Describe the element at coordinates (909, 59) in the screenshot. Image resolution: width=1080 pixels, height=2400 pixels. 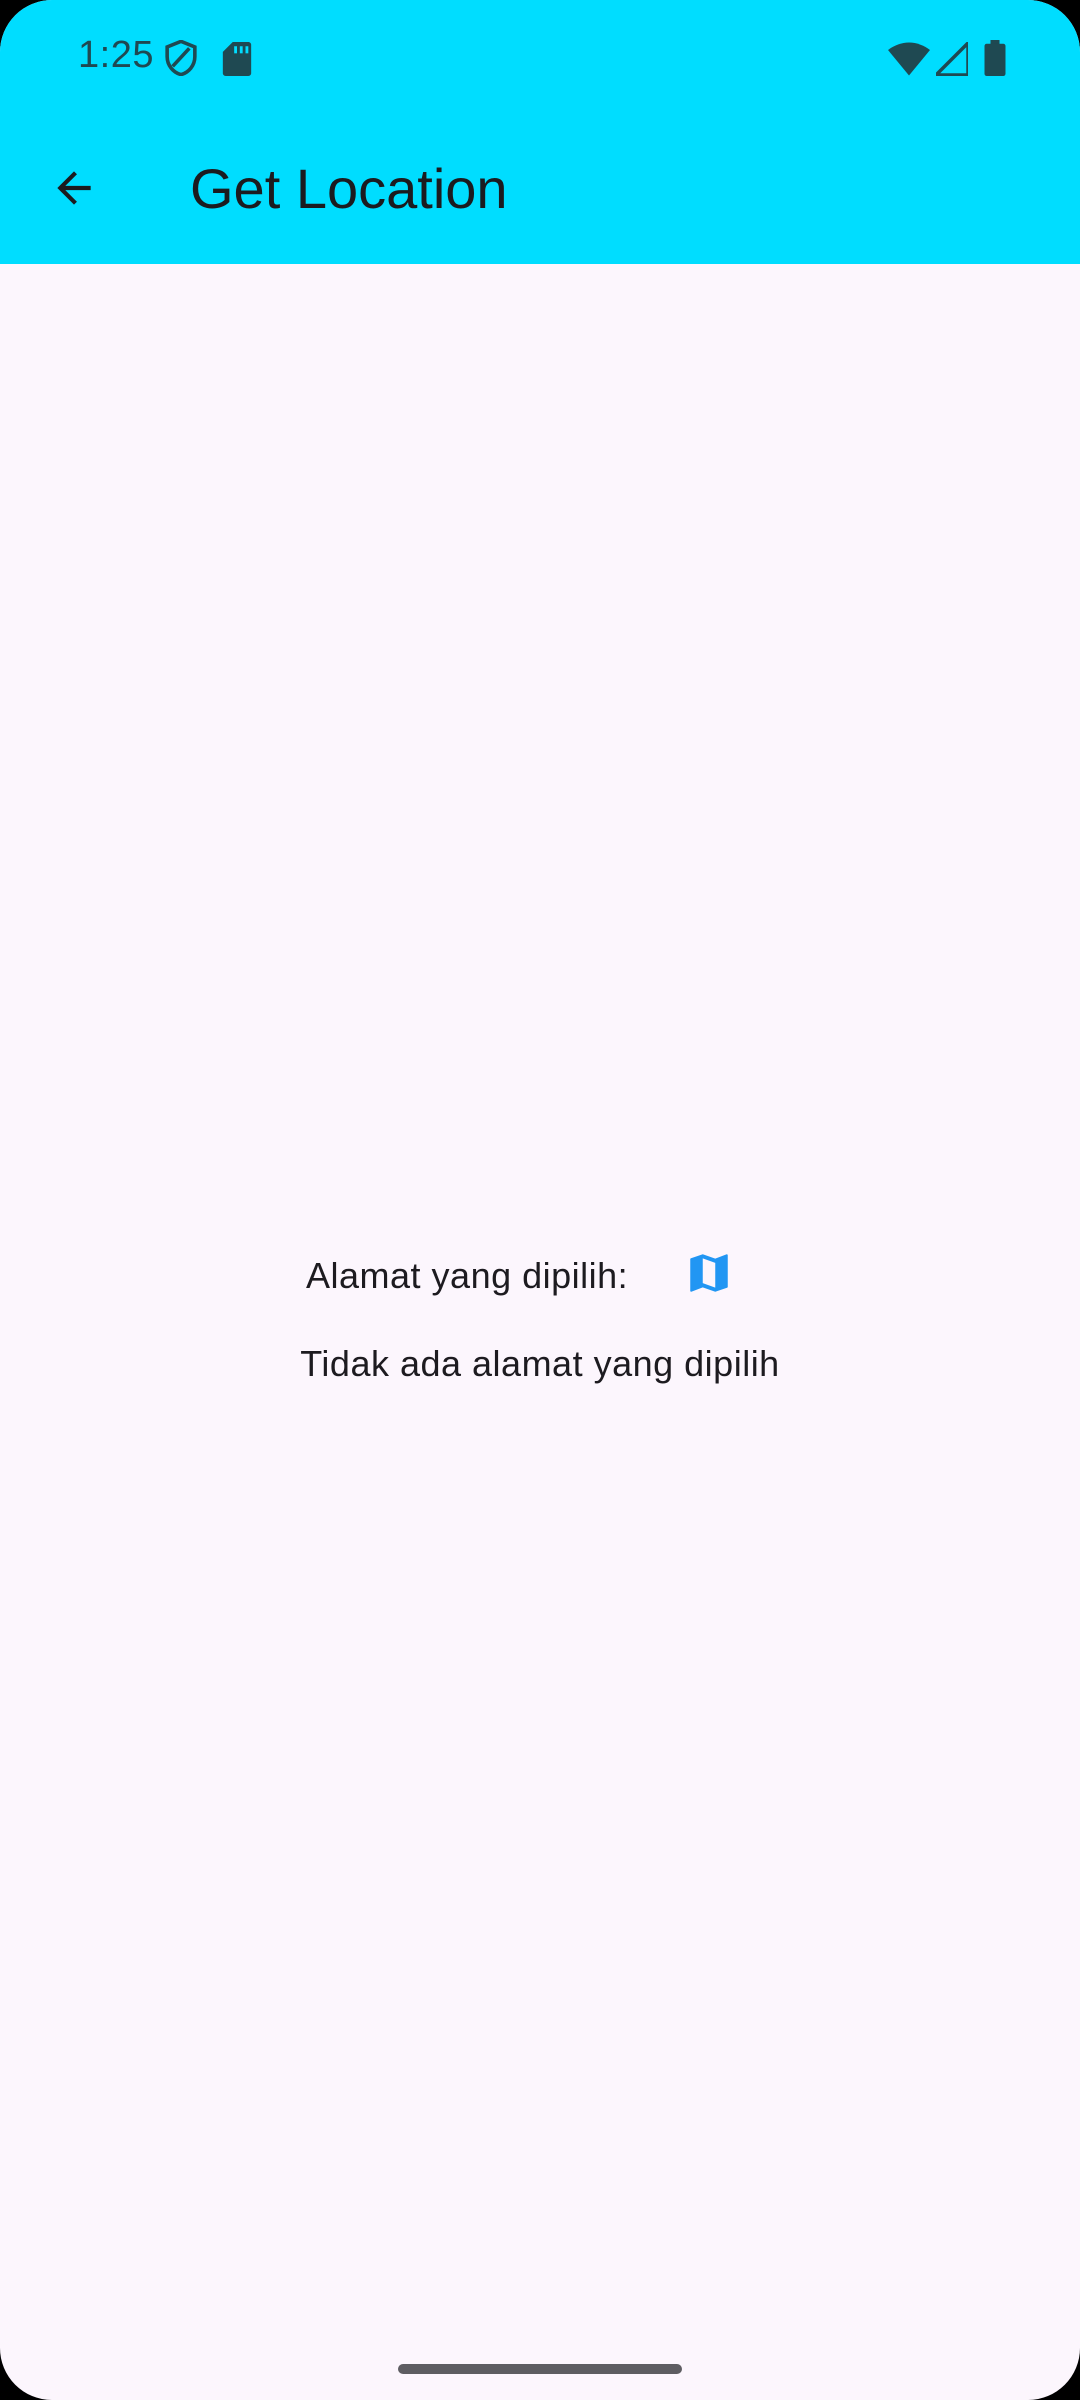
I see `wifi-icon` at that location.